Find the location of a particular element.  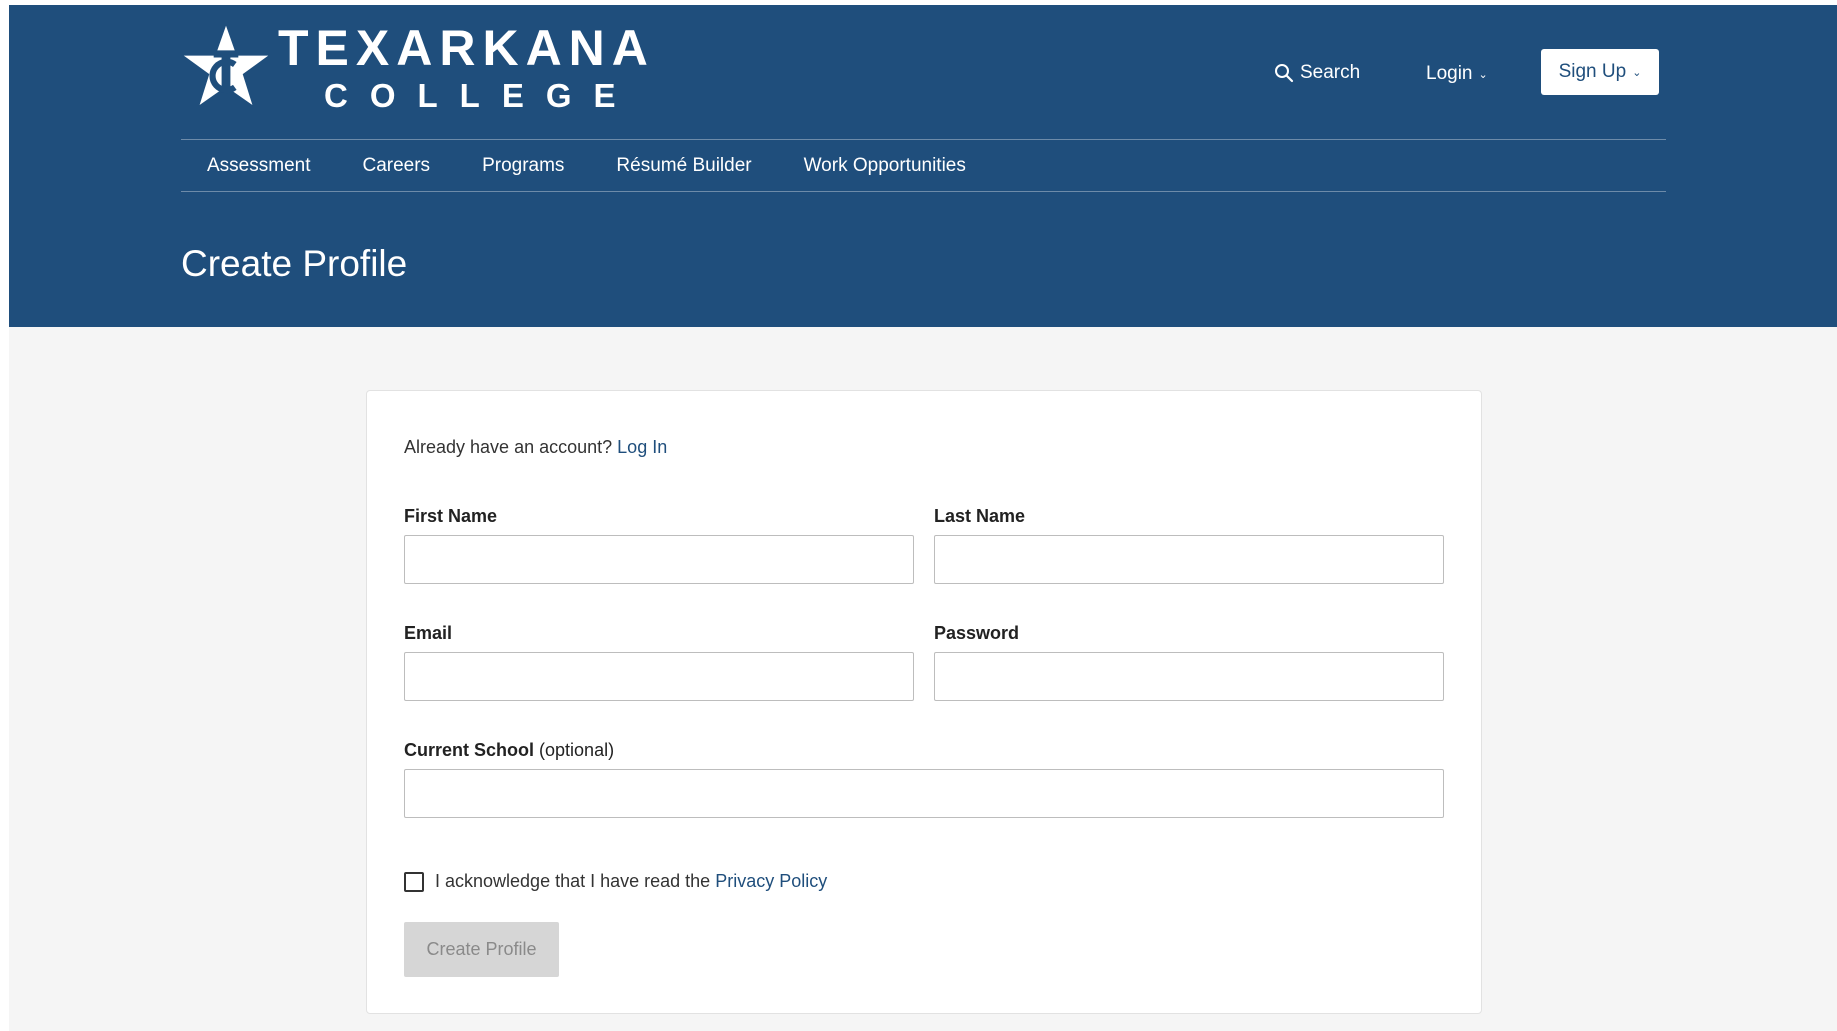

already-account-label: Already have an account? is located at coordinates (508, 447).